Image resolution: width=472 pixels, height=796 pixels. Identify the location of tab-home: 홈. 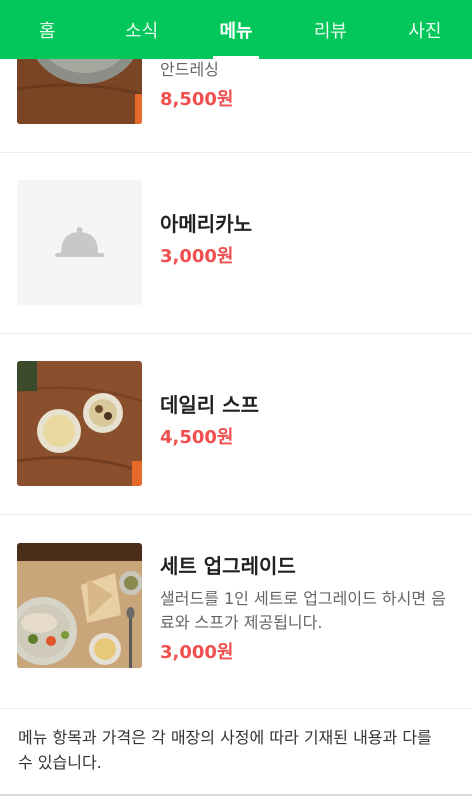
(47, 29).